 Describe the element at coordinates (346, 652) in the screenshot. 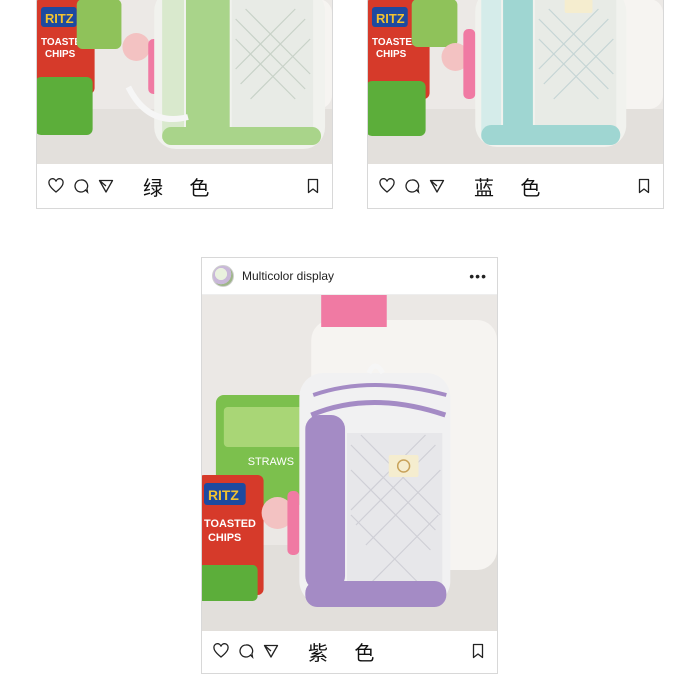

I see `color-caption: 紫 色` at that location.